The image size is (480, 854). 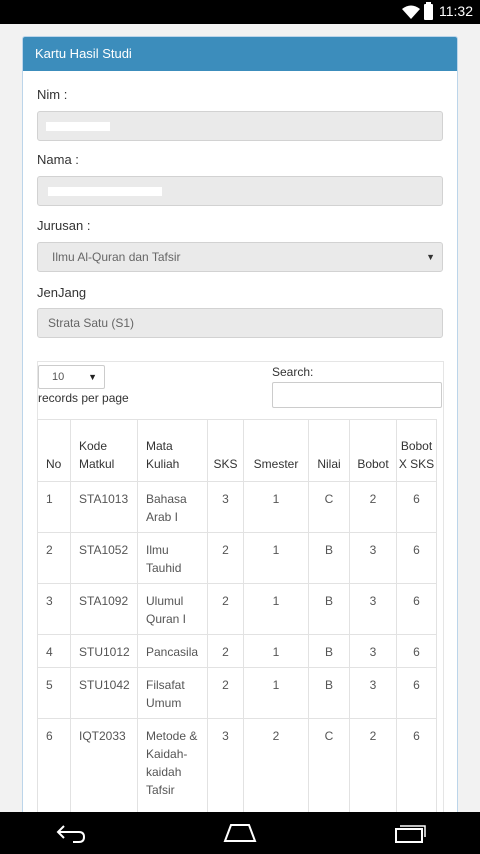 I want to click on battery-icon, so click(x=428, y=11).